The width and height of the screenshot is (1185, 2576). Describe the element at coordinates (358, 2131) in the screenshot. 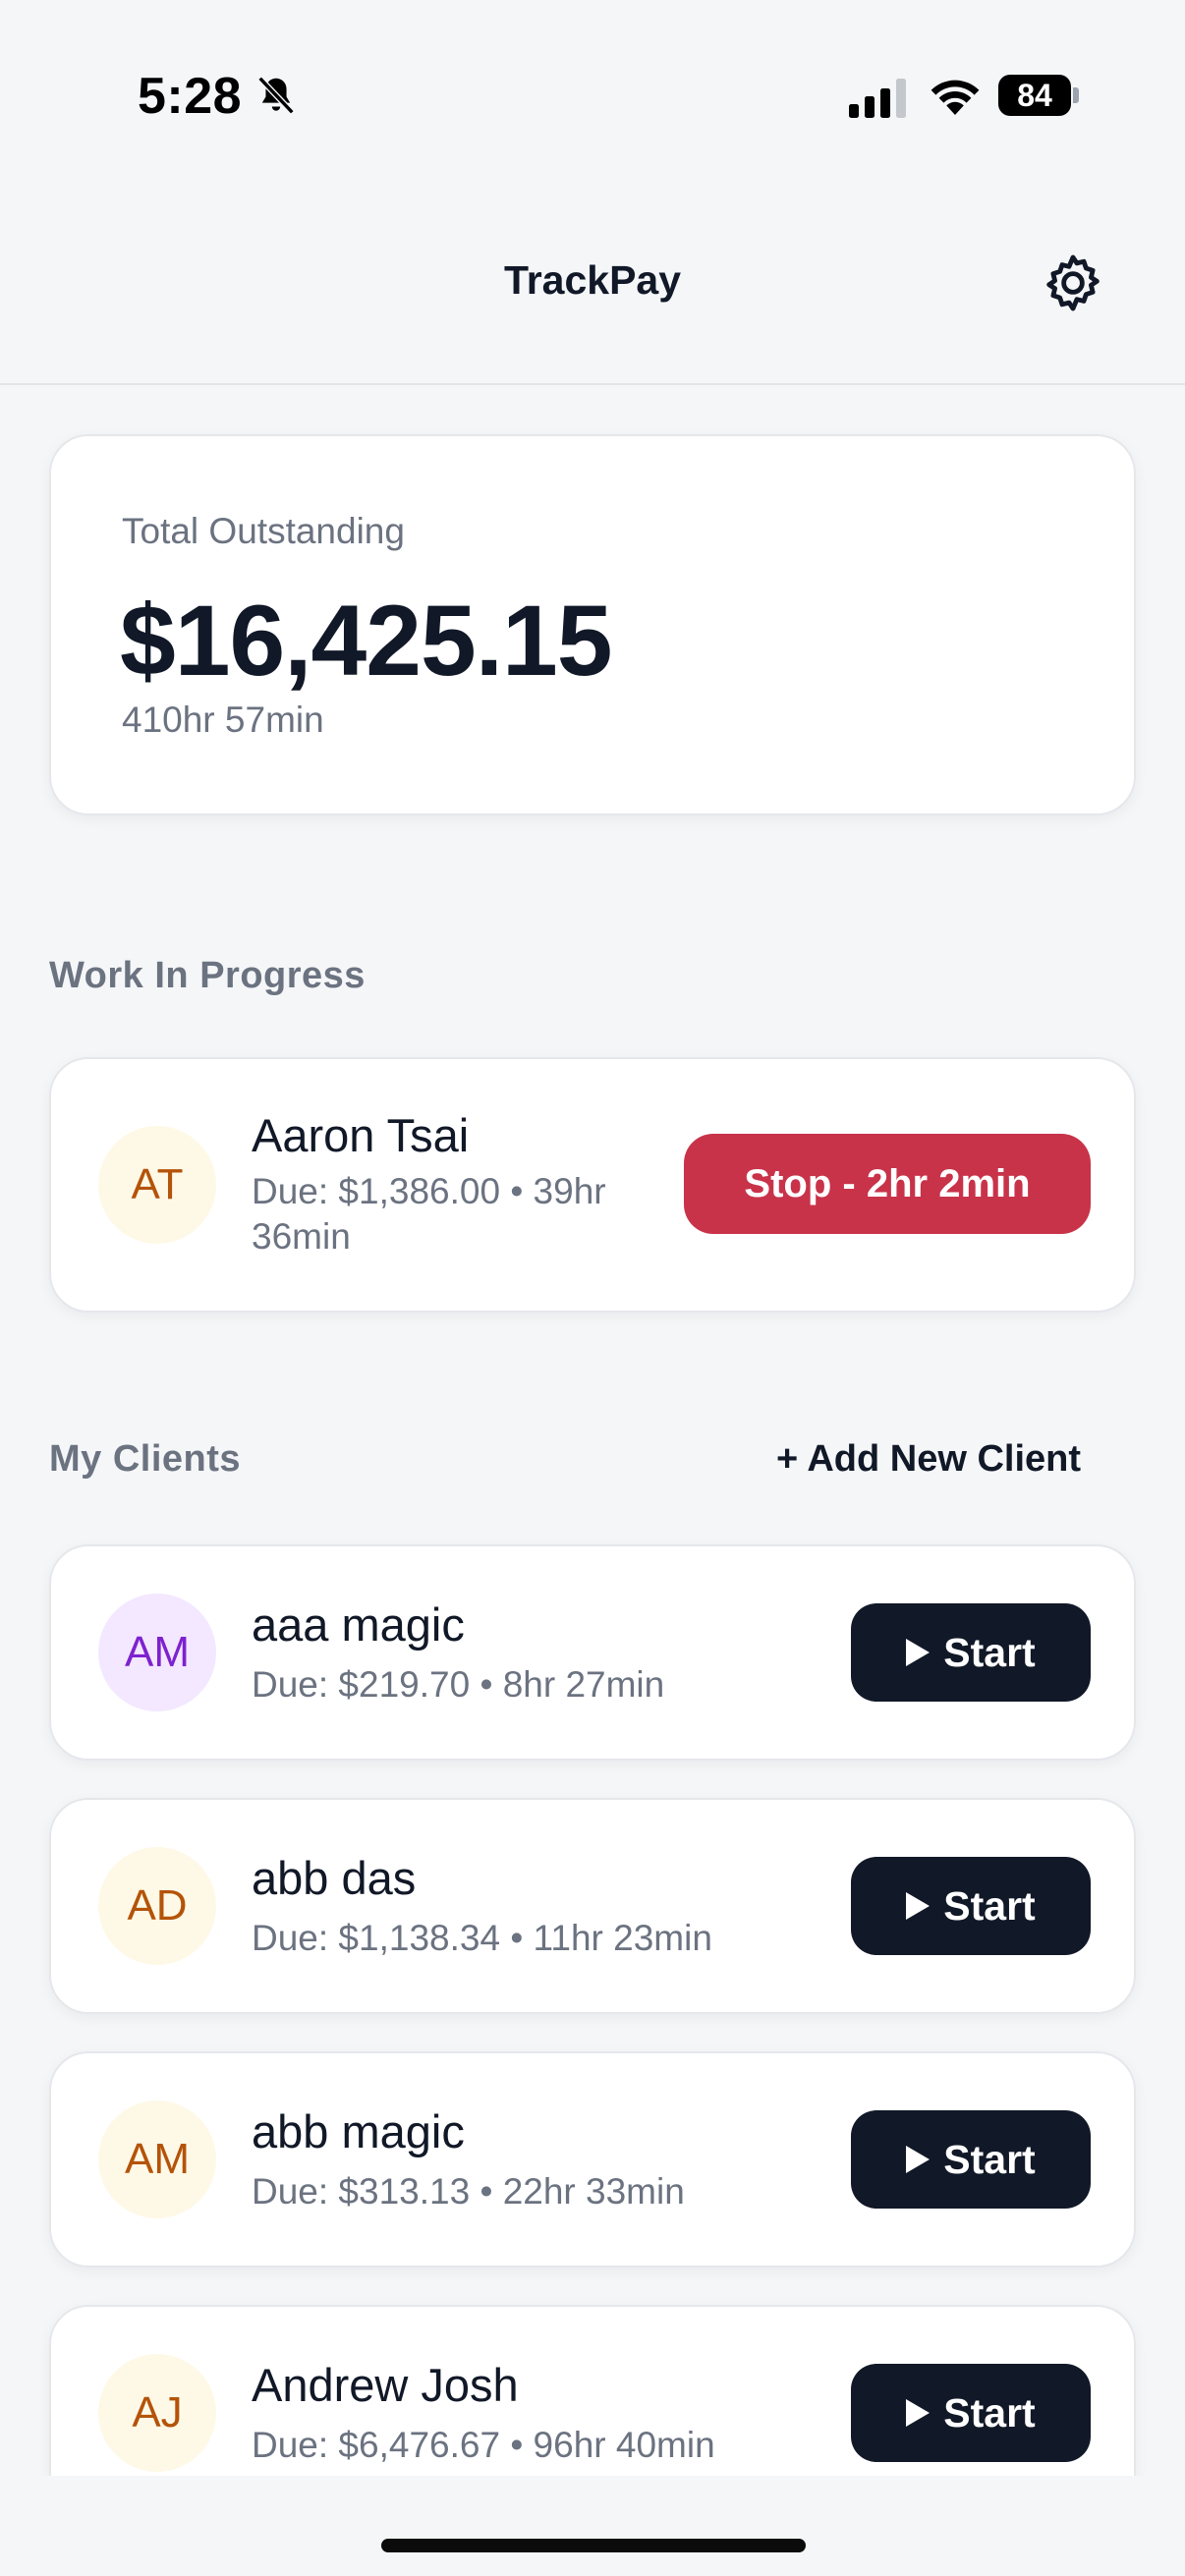

I see `client-name: abb magic` at that location.